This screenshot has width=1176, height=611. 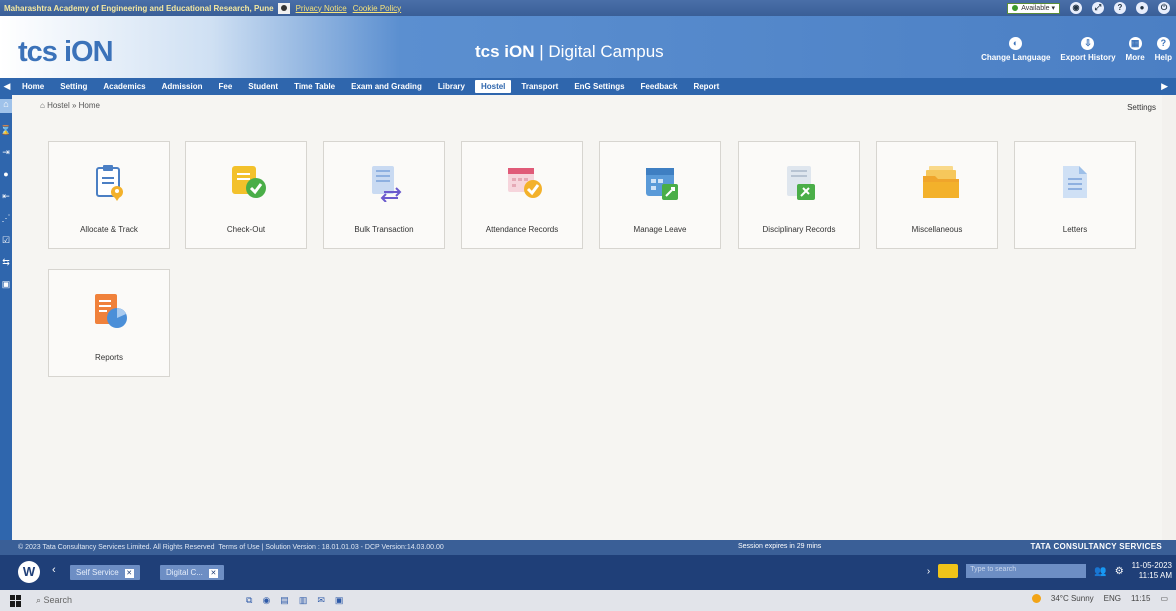 I want to click on session-tab-label: Self Service, so click(x=97, y=572).